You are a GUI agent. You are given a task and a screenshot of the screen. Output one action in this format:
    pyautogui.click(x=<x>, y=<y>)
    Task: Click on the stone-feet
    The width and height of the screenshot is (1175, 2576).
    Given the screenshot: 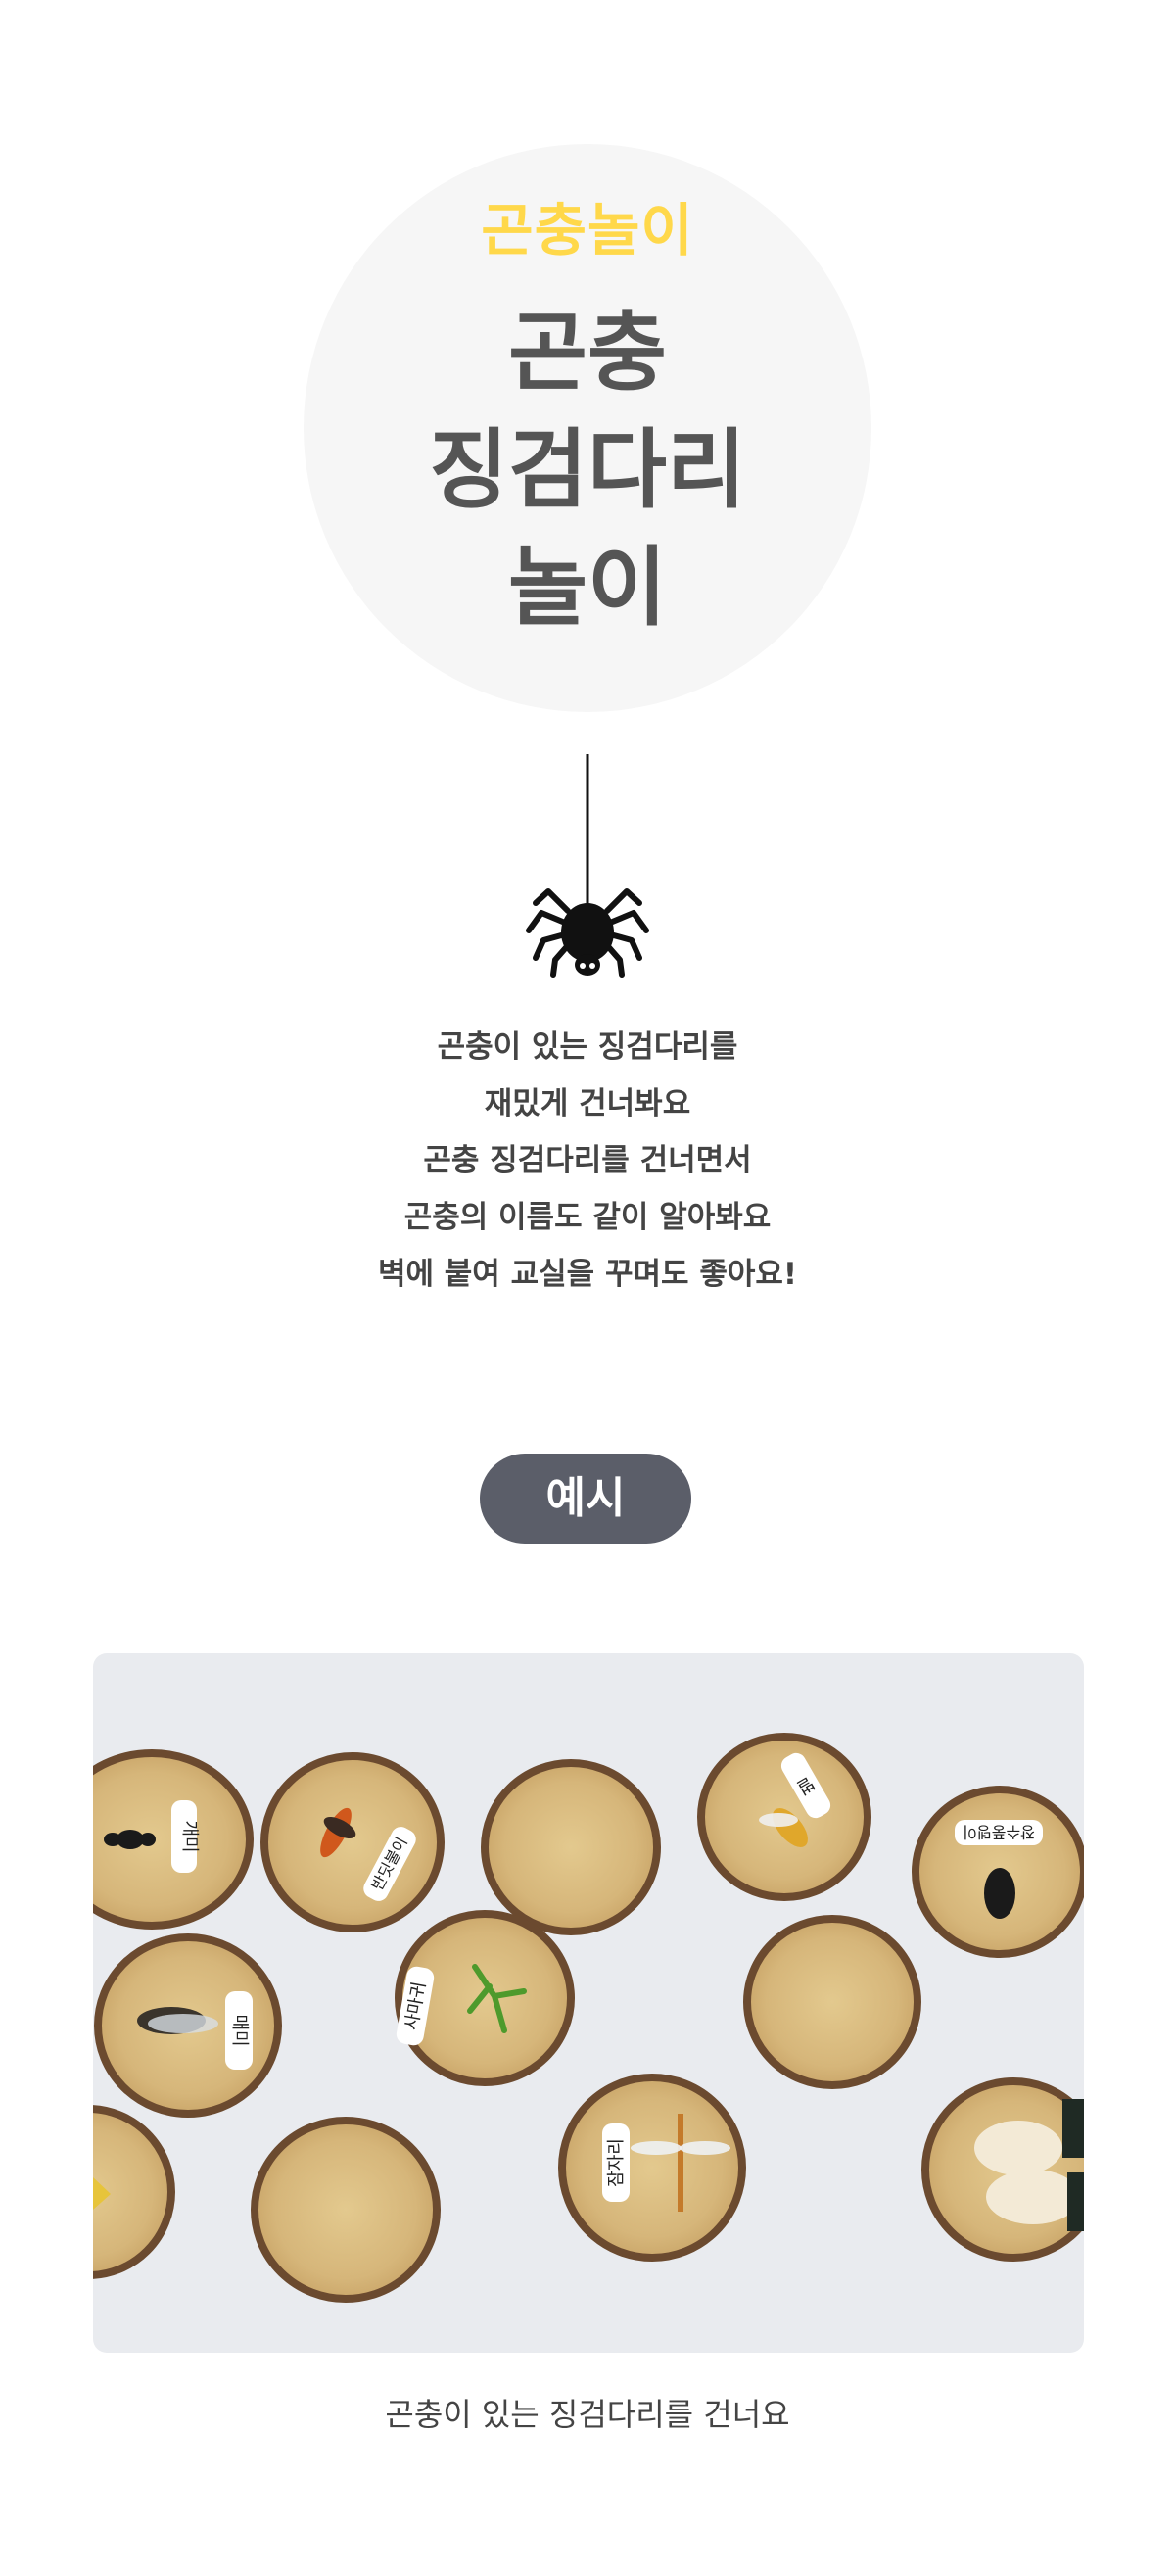 What is the action you would take?
    pyautogui.click(x=1002, y=2169)
    